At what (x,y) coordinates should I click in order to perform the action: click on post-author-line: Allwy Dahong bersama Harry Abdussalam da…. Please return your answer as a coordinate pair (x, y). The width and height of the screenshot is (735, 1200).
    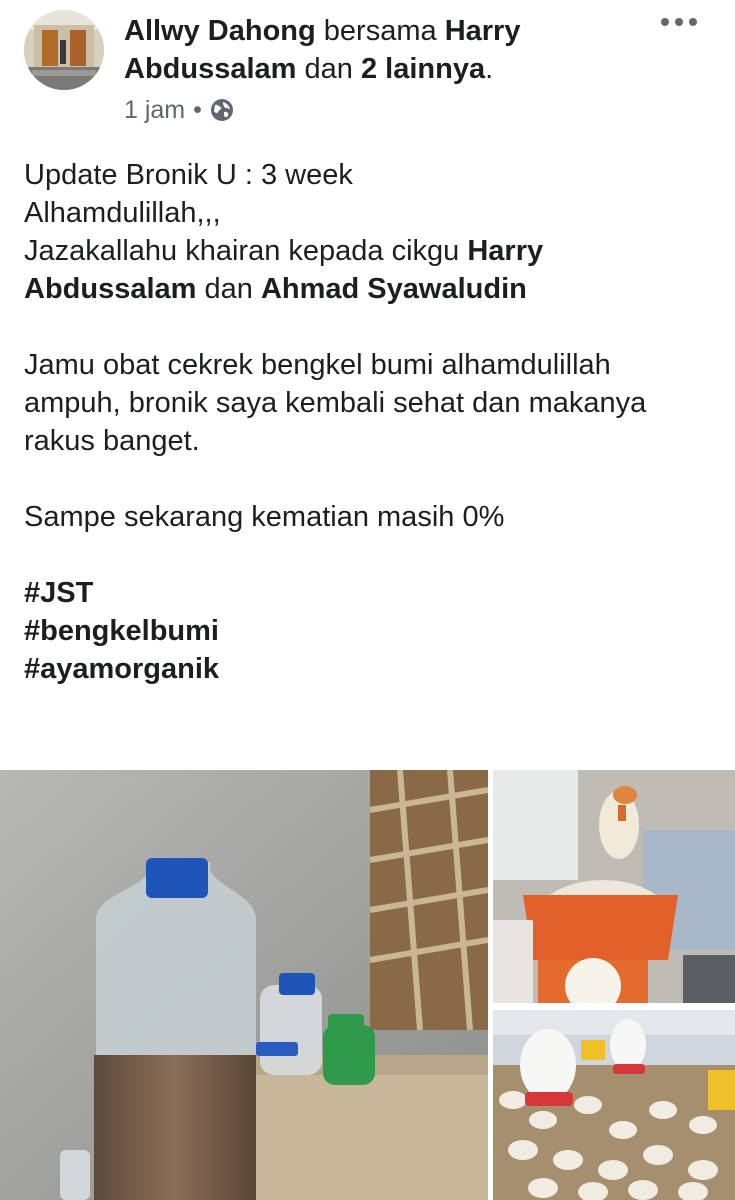
    Looking at the image, I should click on (384, 50).